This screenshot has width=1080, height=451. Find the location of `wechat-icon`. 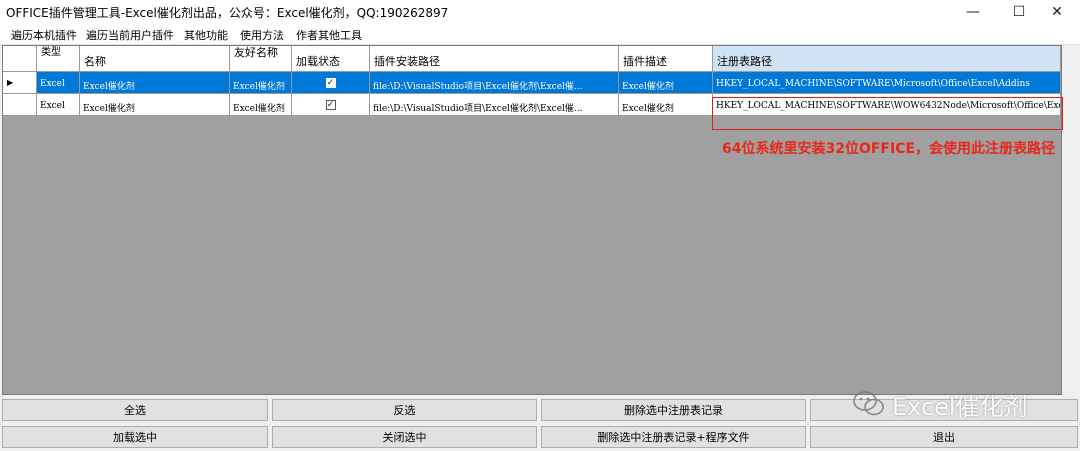

wechat-icon is located at coordinates (868, 403).